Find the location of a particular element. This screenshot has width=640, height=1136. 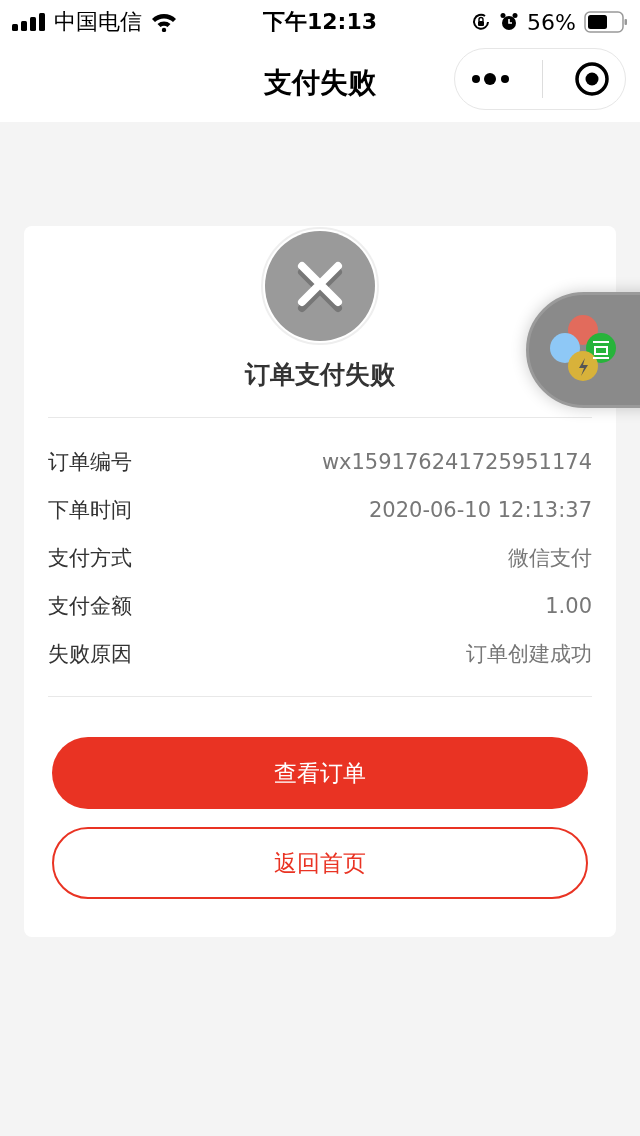

detail-value: wx159176241725951174 is located at coordinates (456, 462).